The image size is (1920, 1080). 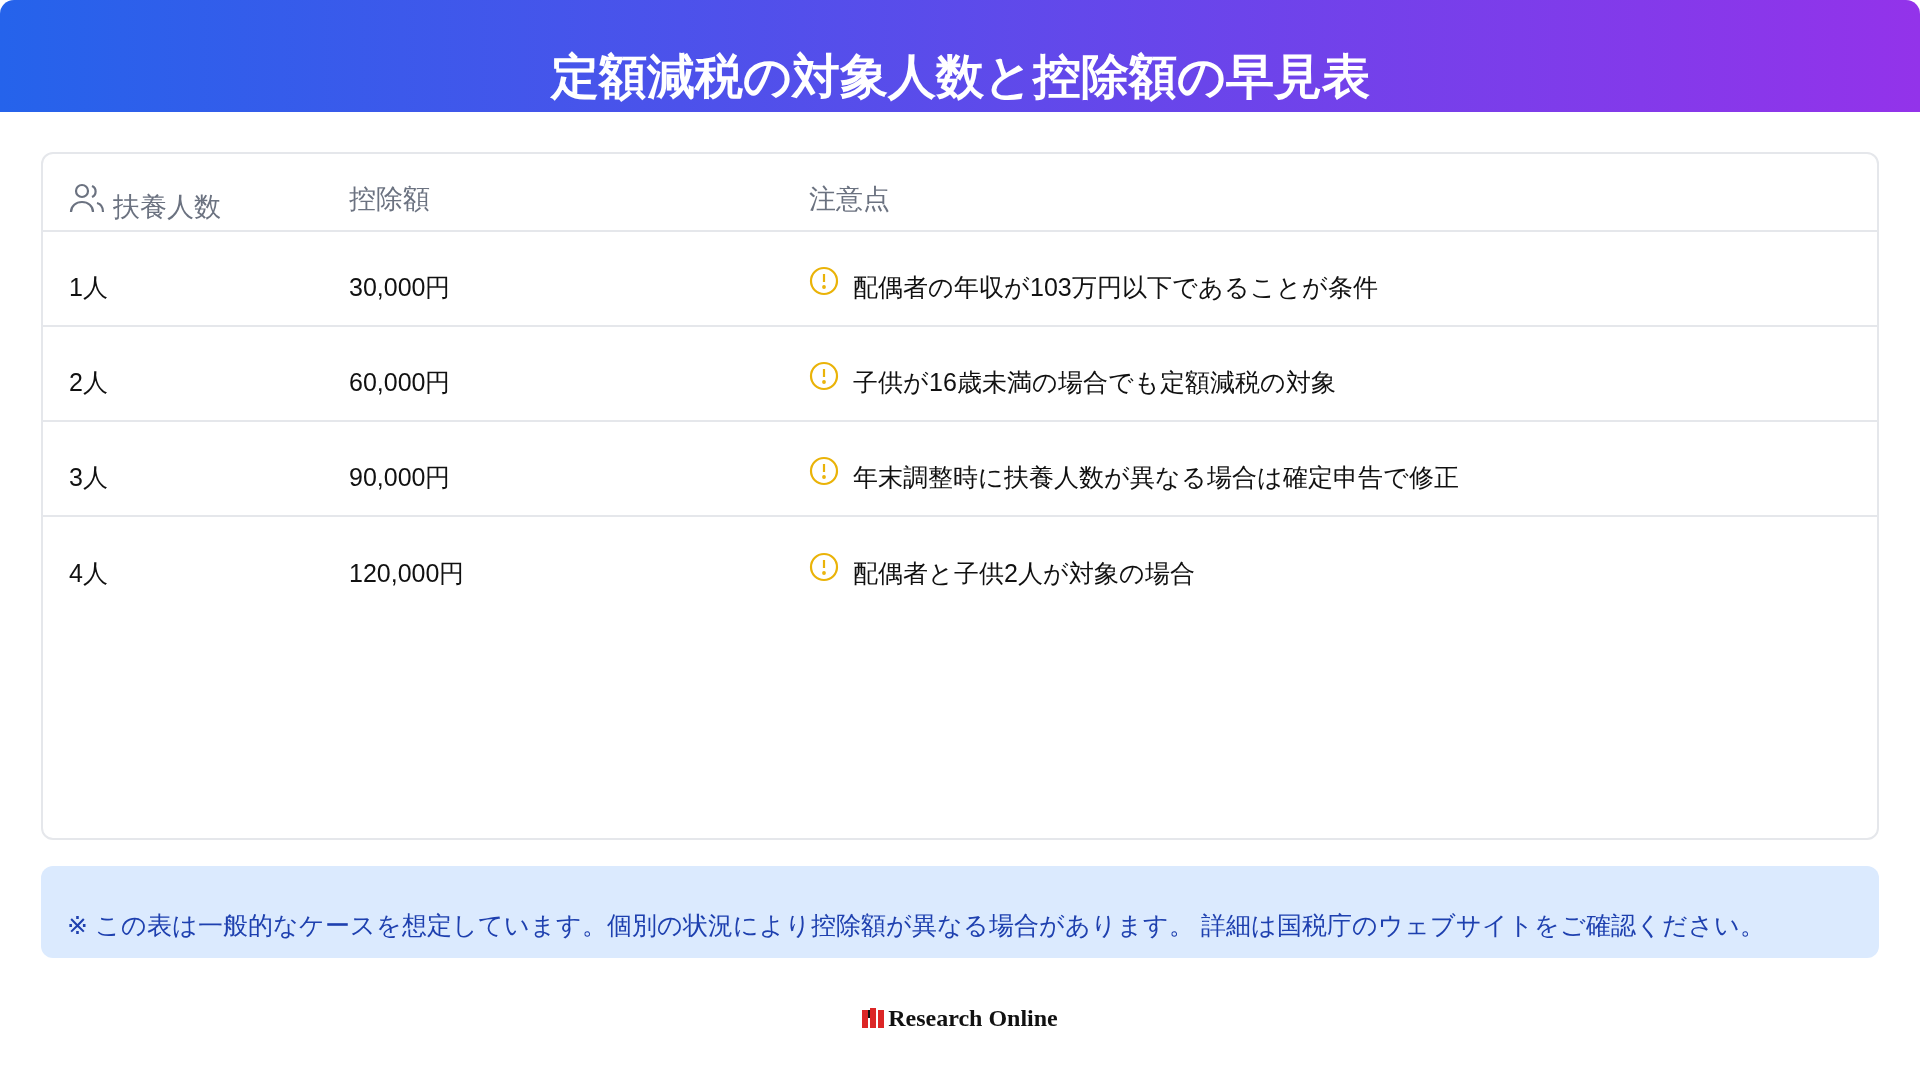 What do you see at coordinates (1094, 382) in the screenshot?
I see `table-cell-text: 子供が16歳未満の場合でも定額減税の対象` at bounding box center [1094, 382].